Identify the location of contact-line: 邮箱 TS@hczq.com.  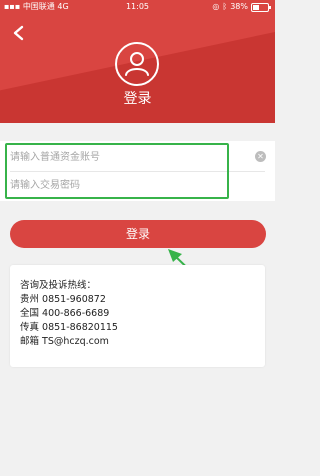
(64, 341).